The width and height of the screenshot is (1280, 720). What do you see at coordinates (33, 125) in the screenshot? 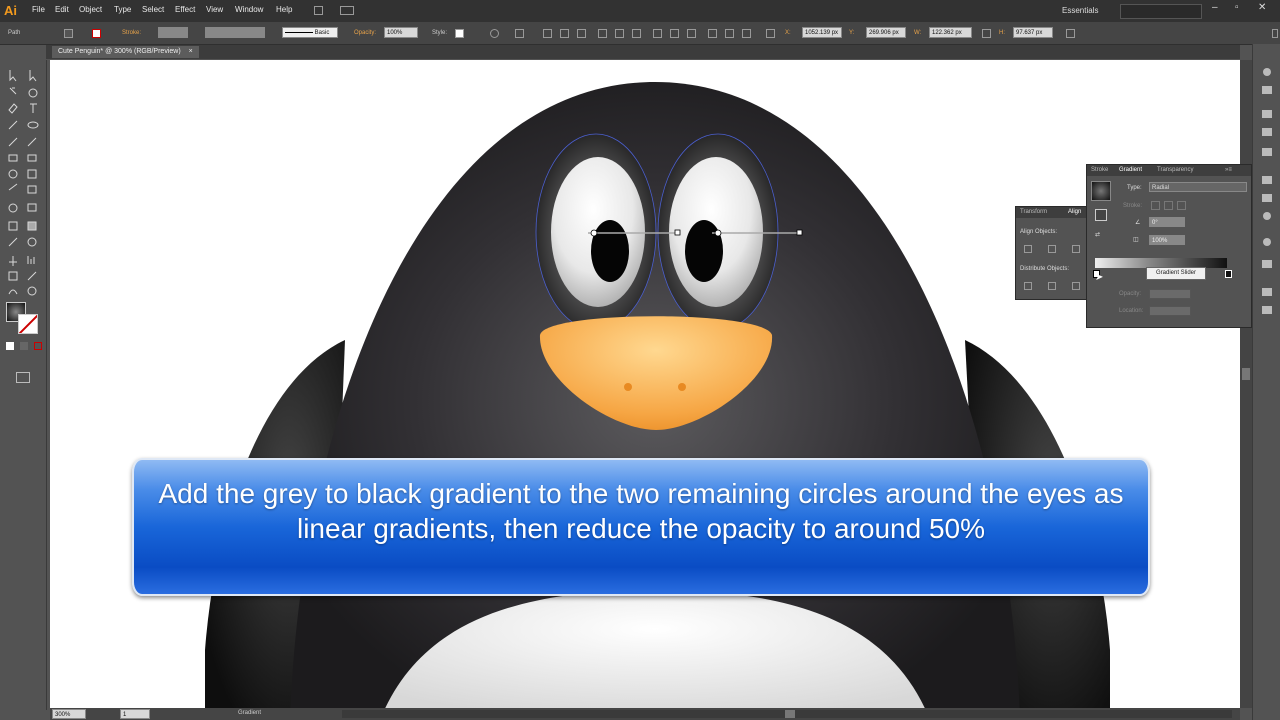
I see `ellipse-tool-icon` at bounding box center [33, 125].